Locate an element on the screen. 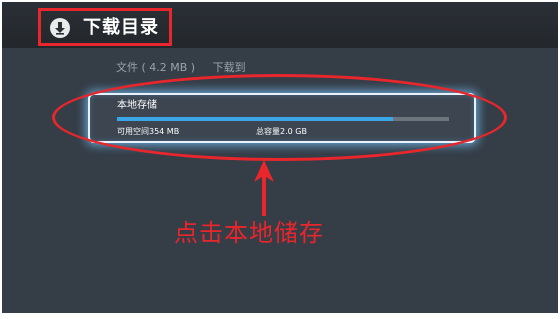 The height and width of the screenshot is (319, 560). download-to-label: 下载到 is located at coordinates (229, 67).